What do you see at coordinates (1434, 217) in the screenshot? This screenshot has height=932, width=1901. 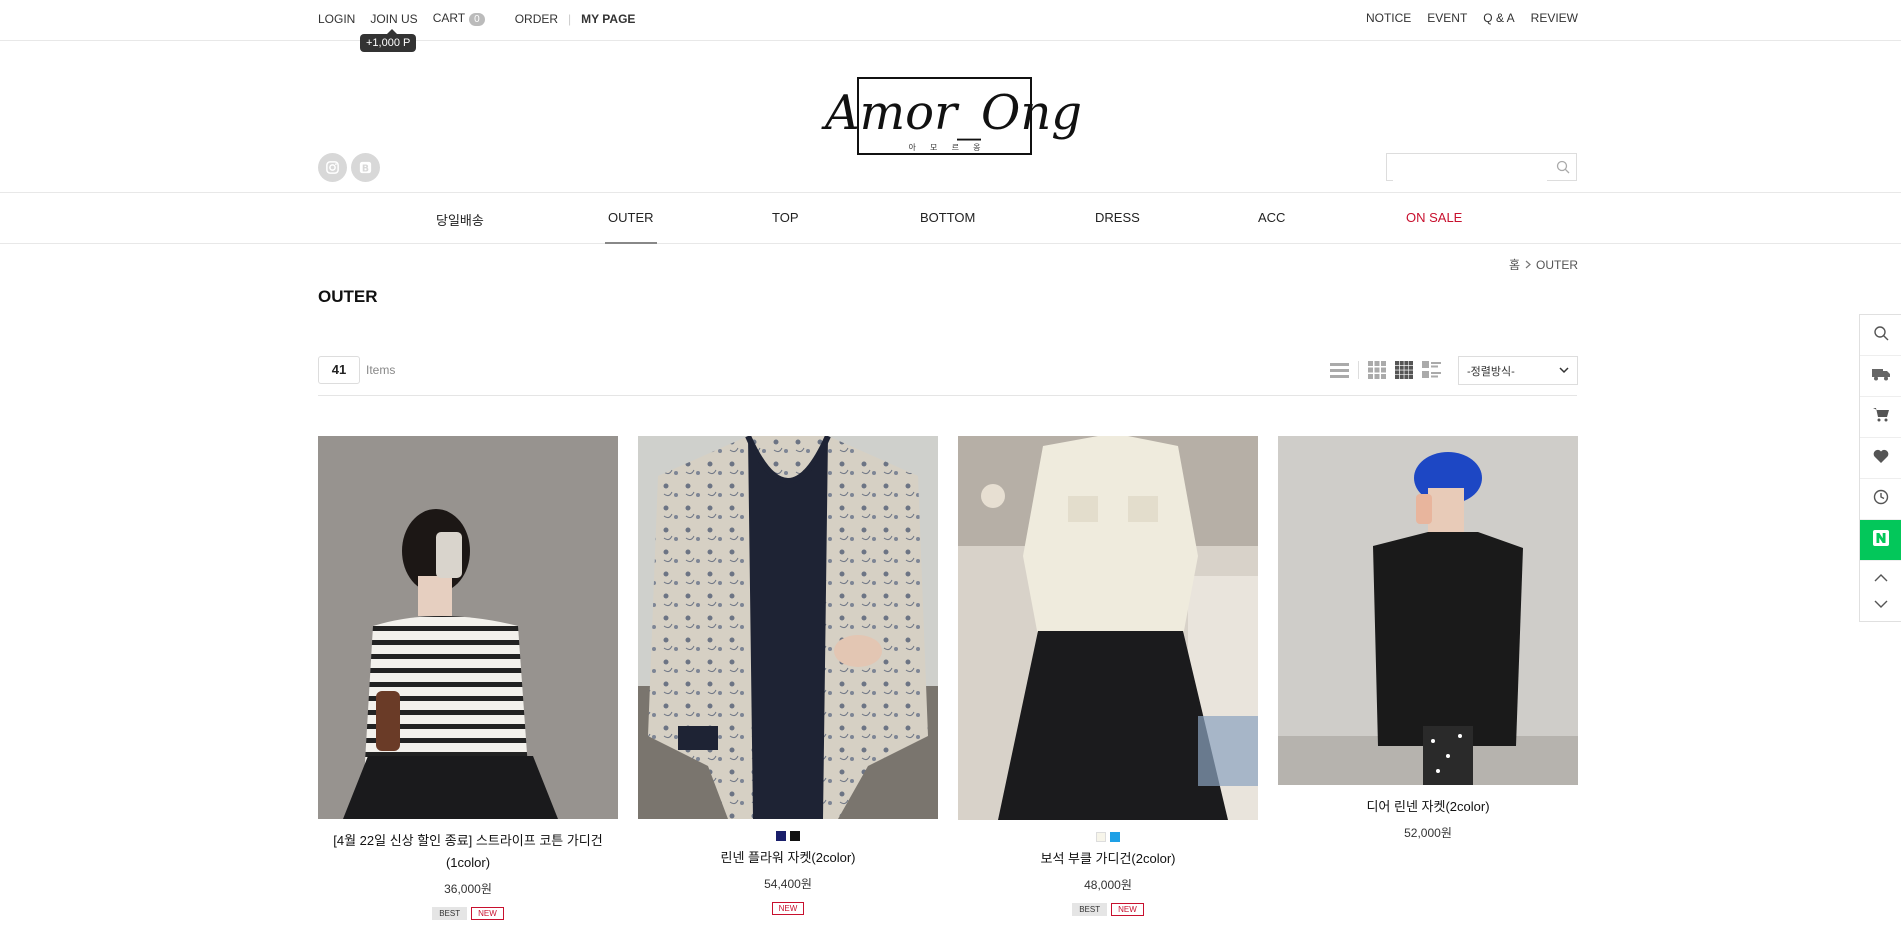 I see `nav-on-sale: ON SALE` at bounding box center [1434, 217].